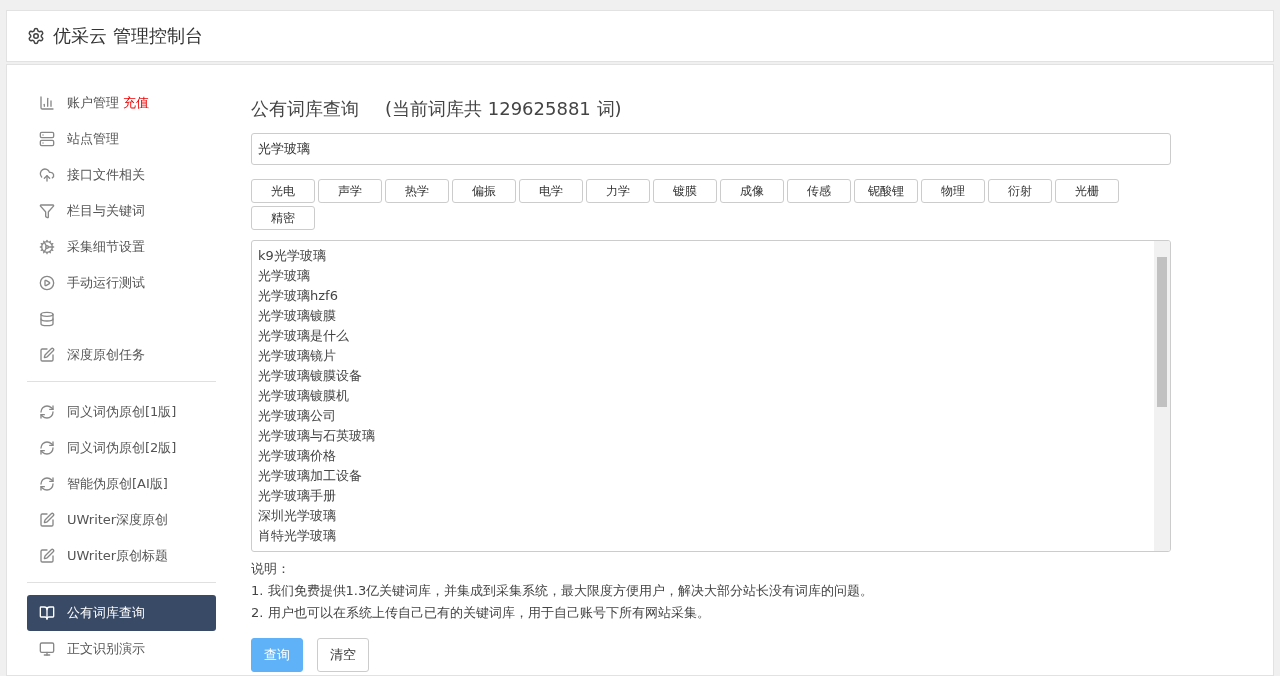  Describe the element at coordinates (128, 36) in the screenshot. I see `console-title: 优采云 管理控制台` at that location.